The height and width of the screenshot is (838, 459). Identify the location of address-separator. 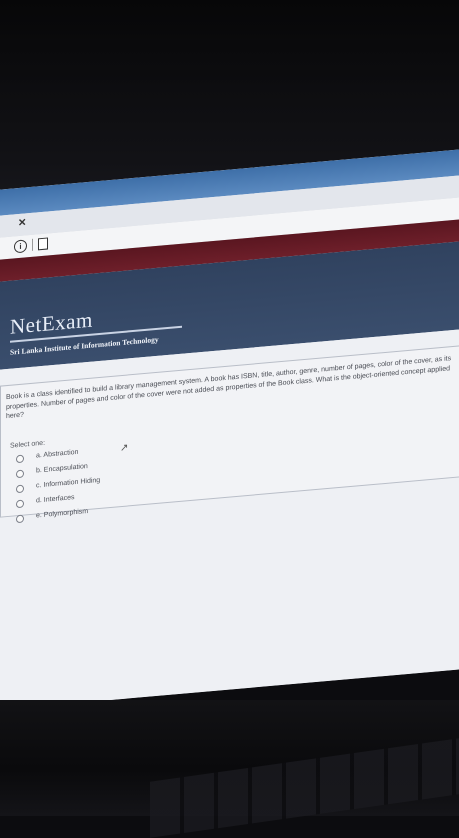
(32, 244).